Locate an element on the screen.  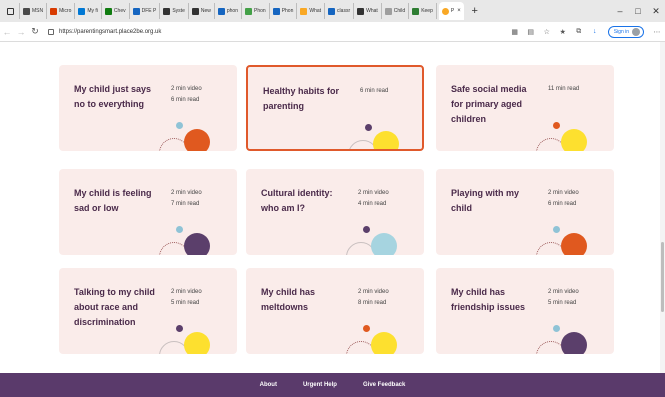
card-meta: 2 min video 5 min read is located at coordinates (186, 298).